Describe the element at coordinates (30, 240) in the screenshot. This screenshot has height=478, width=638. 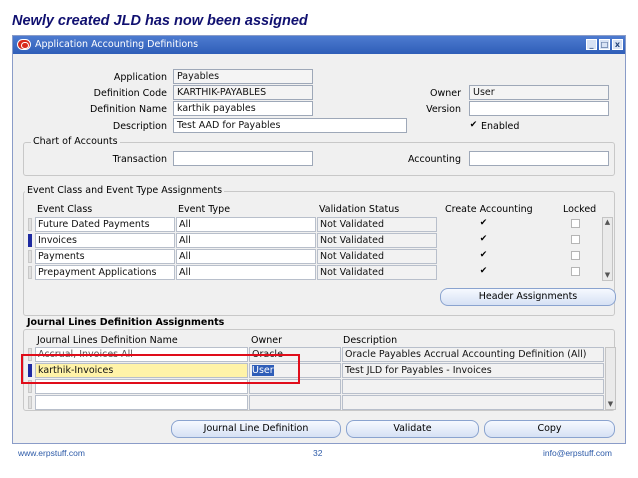
I see `event-row-2-selector` at that location.